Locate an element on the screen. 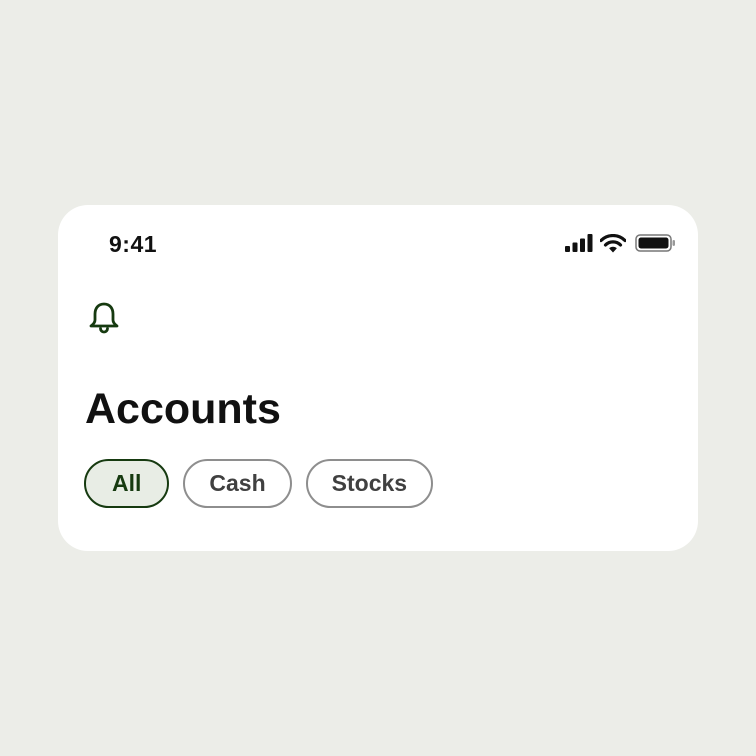 The width and height of the screenshot is (756, 756). filter-chip-all: All is located at coordinates (127, 483).